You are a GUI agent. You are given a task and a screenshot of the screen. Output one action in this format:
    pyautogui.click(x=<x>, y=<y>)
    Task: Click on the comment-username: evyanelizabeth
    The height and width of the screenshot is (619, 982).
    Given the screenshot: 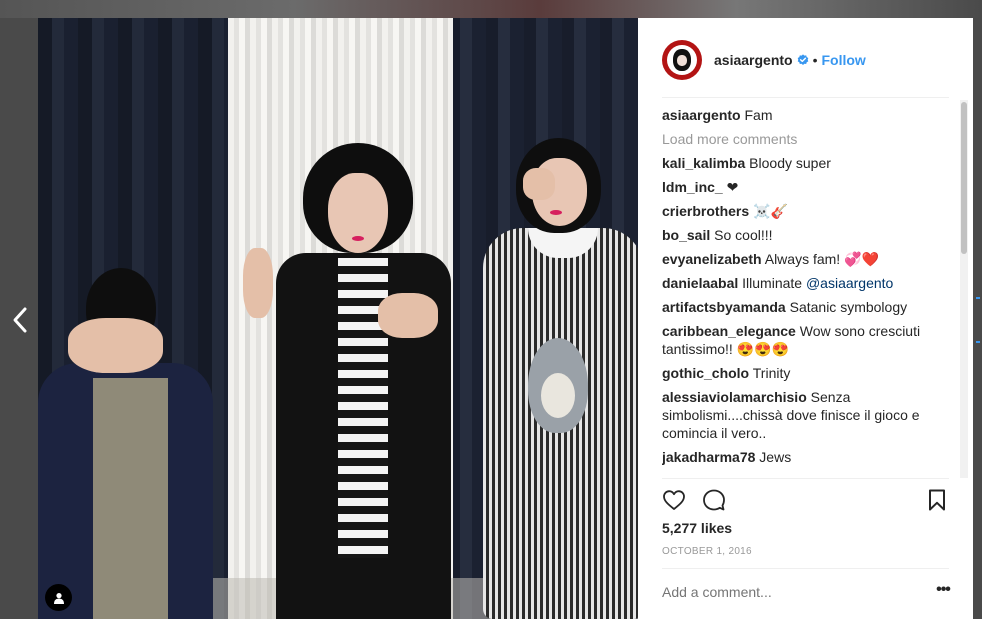 What is the action you would take?
    pyautogui.click(x=712, y=259)
    